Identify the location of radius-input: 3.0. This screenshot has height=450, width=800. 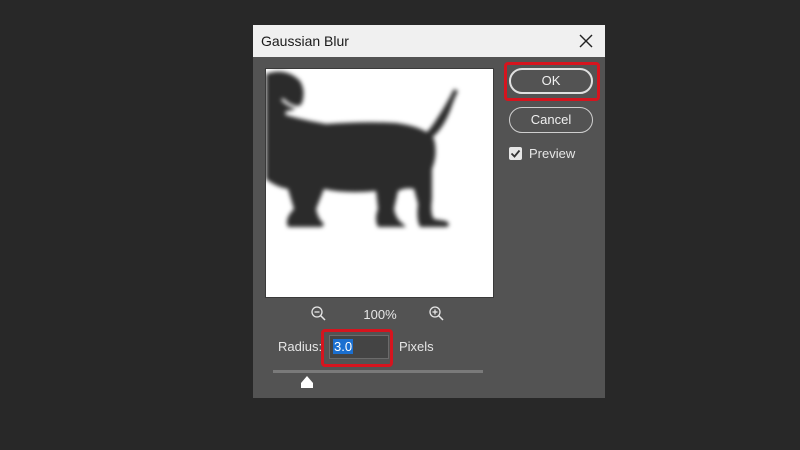
(359, 347).